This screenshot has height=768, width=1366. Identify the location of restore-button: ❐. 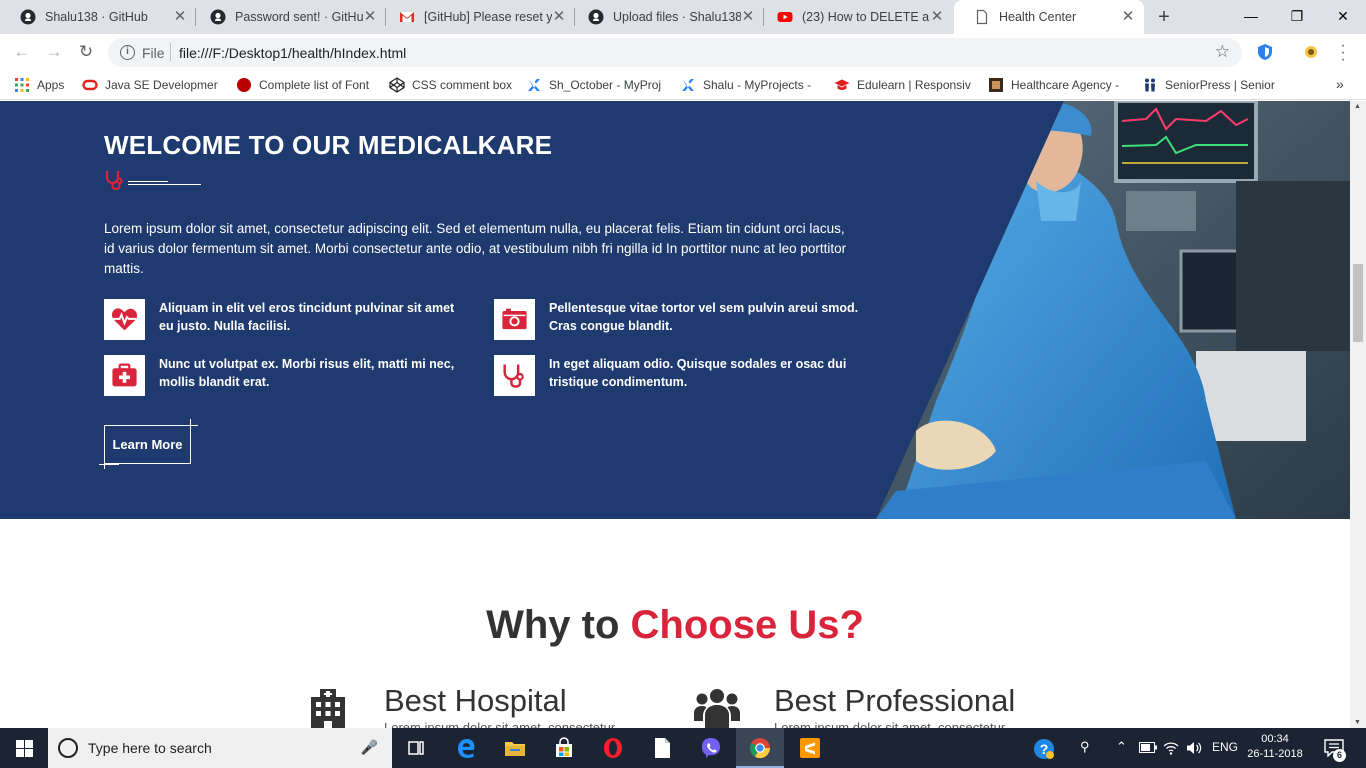
(1297, 16).